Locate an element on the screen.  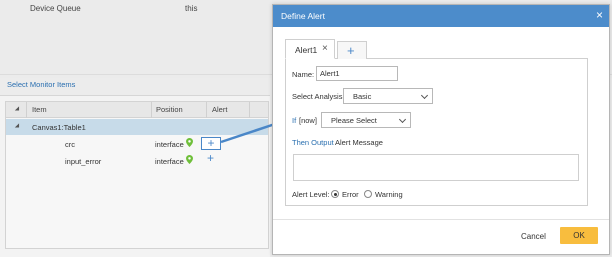
analysis-select: Basic is located at coordinates (388, 96).